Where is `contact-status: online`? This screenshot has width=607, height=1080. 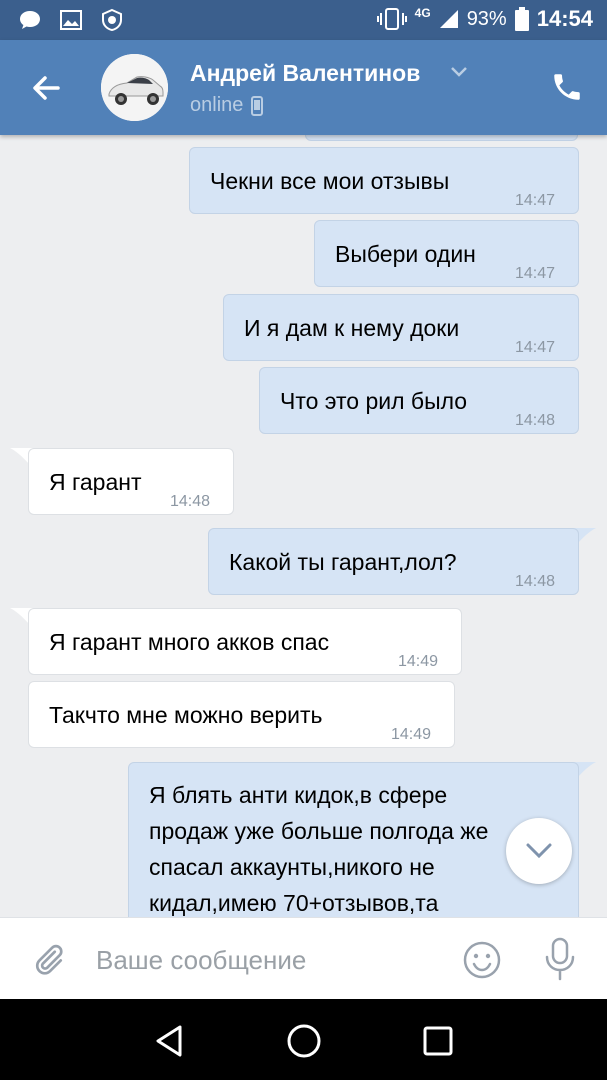 contact-status: online is located at coordinates (227, 105).